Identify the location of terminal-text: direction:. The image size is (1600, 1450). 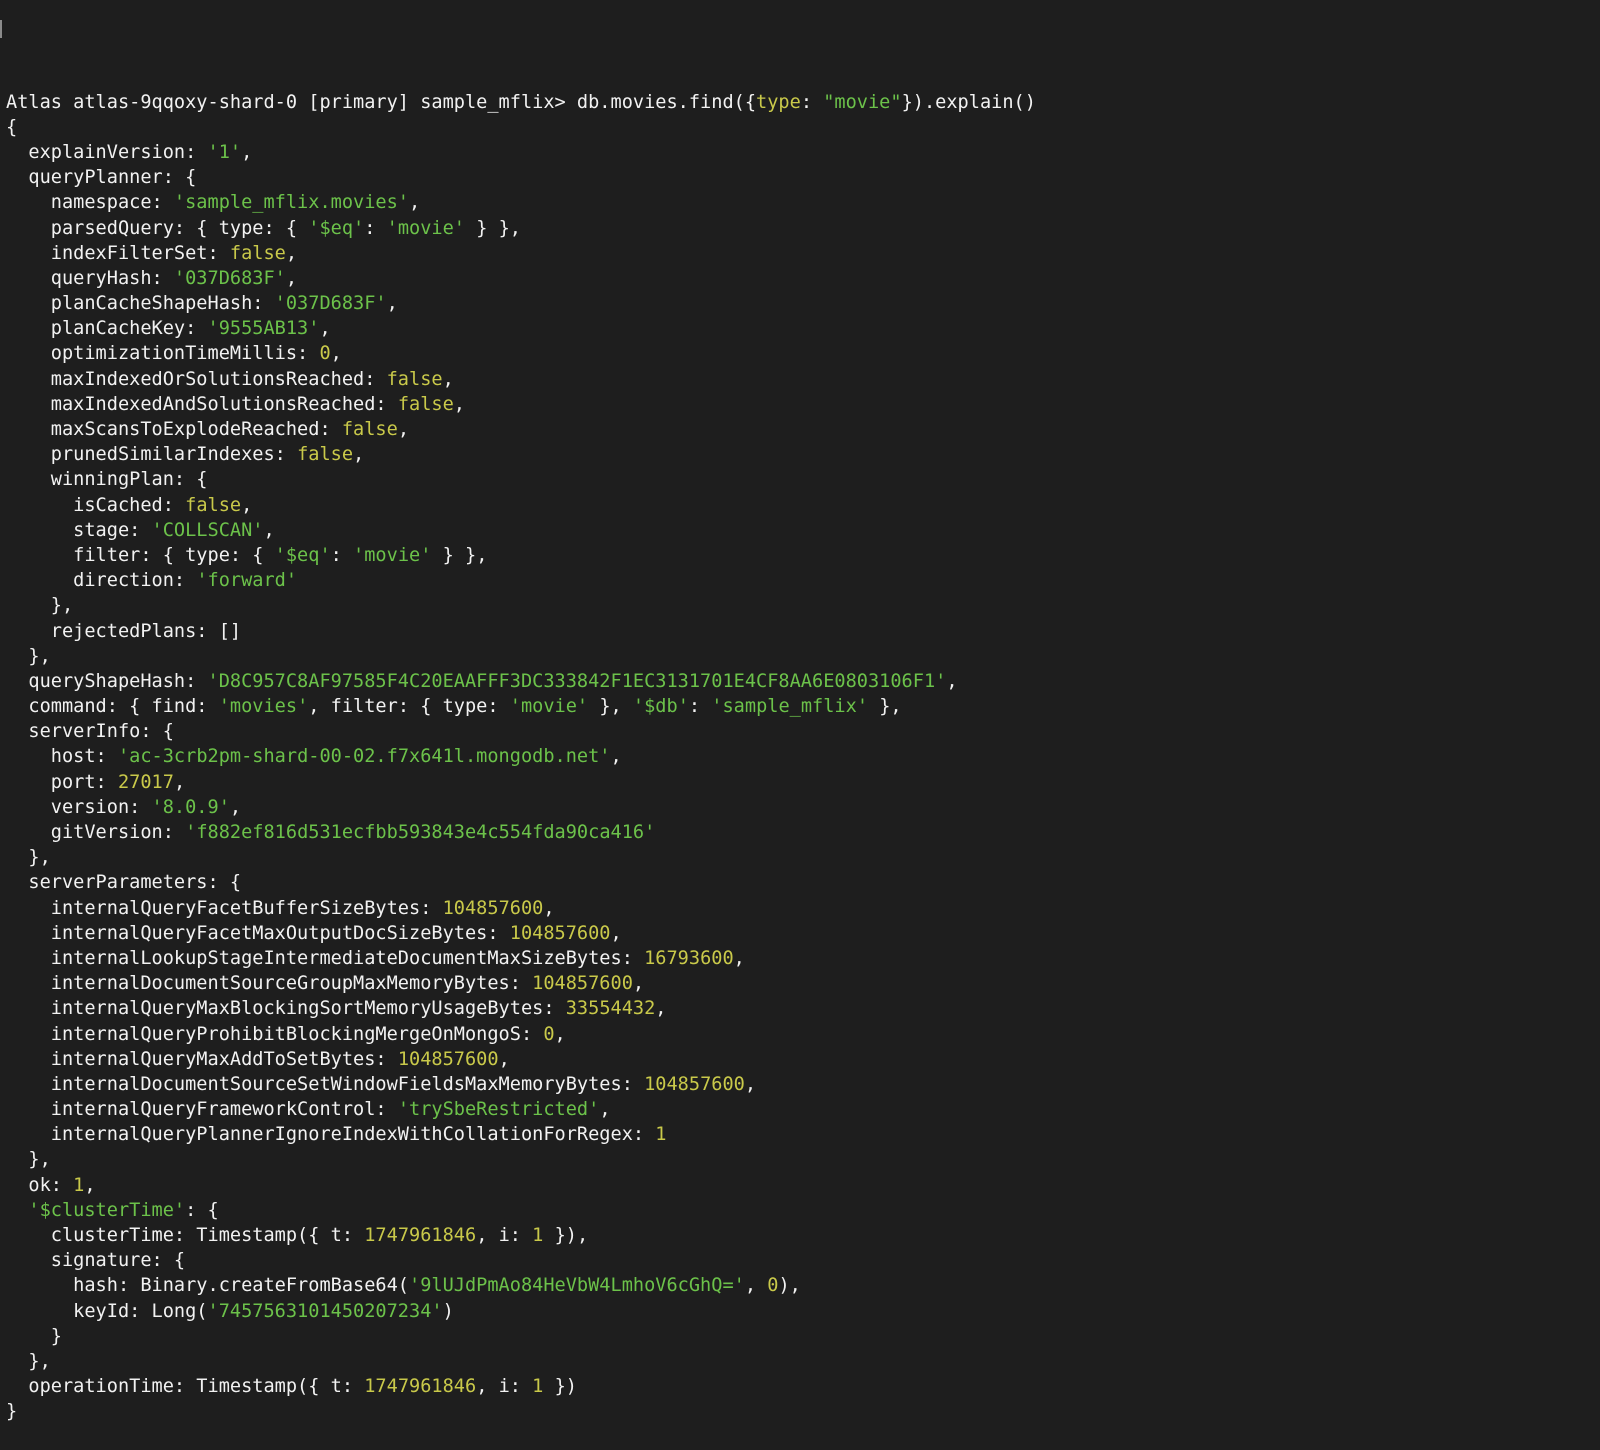
(101, 581).